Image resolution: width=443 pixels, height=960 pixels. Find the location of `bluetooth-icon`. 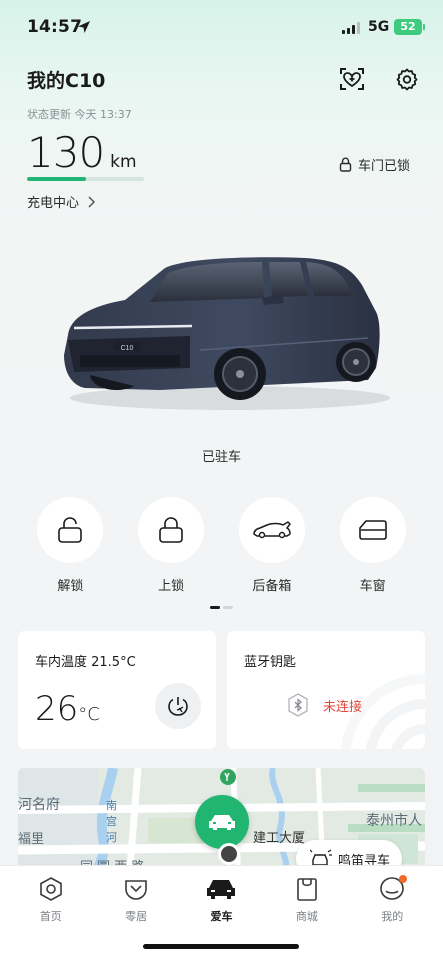

bluetooth-icon is located at coordinates (298, 705).